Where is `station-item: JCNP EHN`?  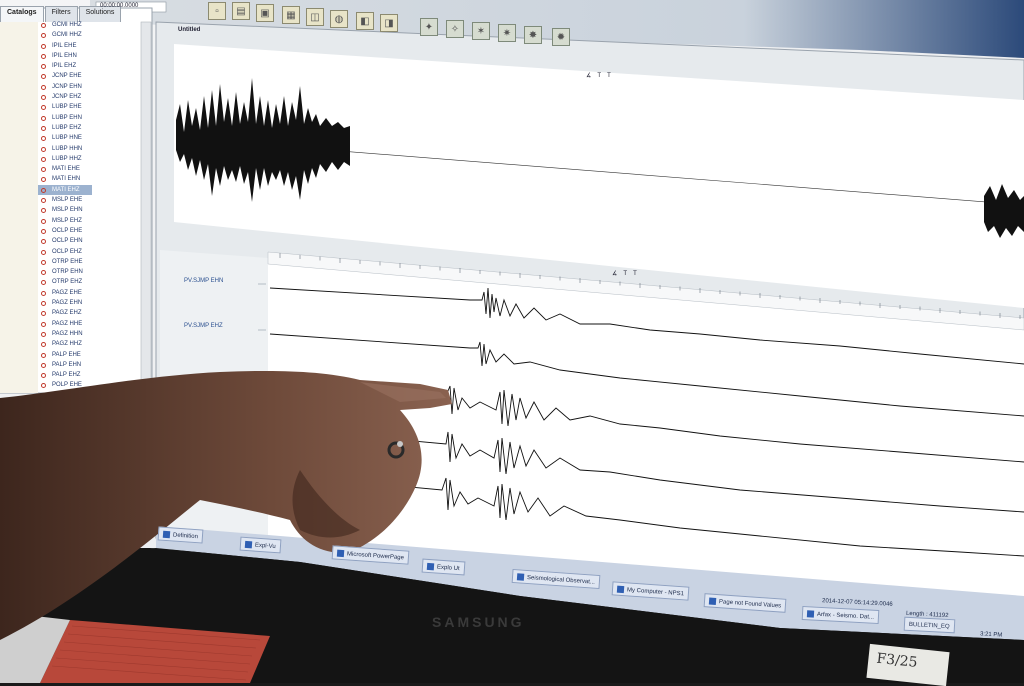 station-item: JCNP EHN is located at coordinates (88, 87).